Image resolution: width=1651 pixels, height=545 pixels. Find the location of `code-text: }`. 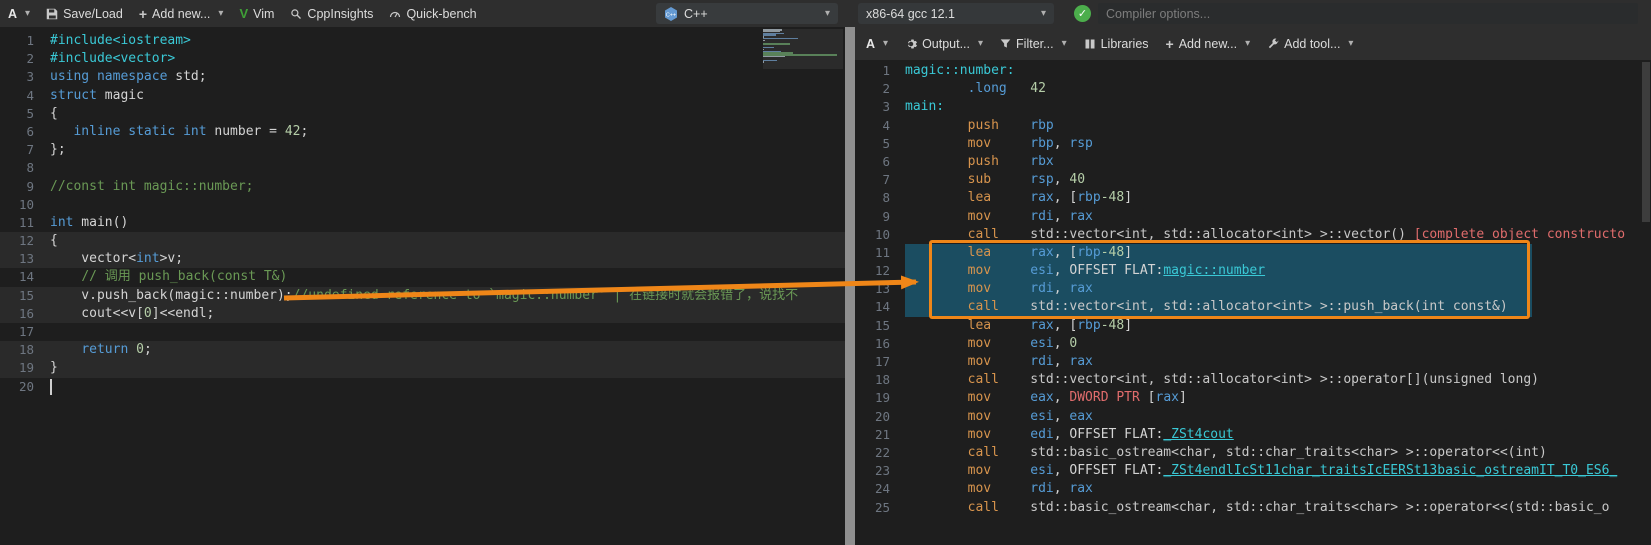

code-text: } is located at coordinates (54, 368).